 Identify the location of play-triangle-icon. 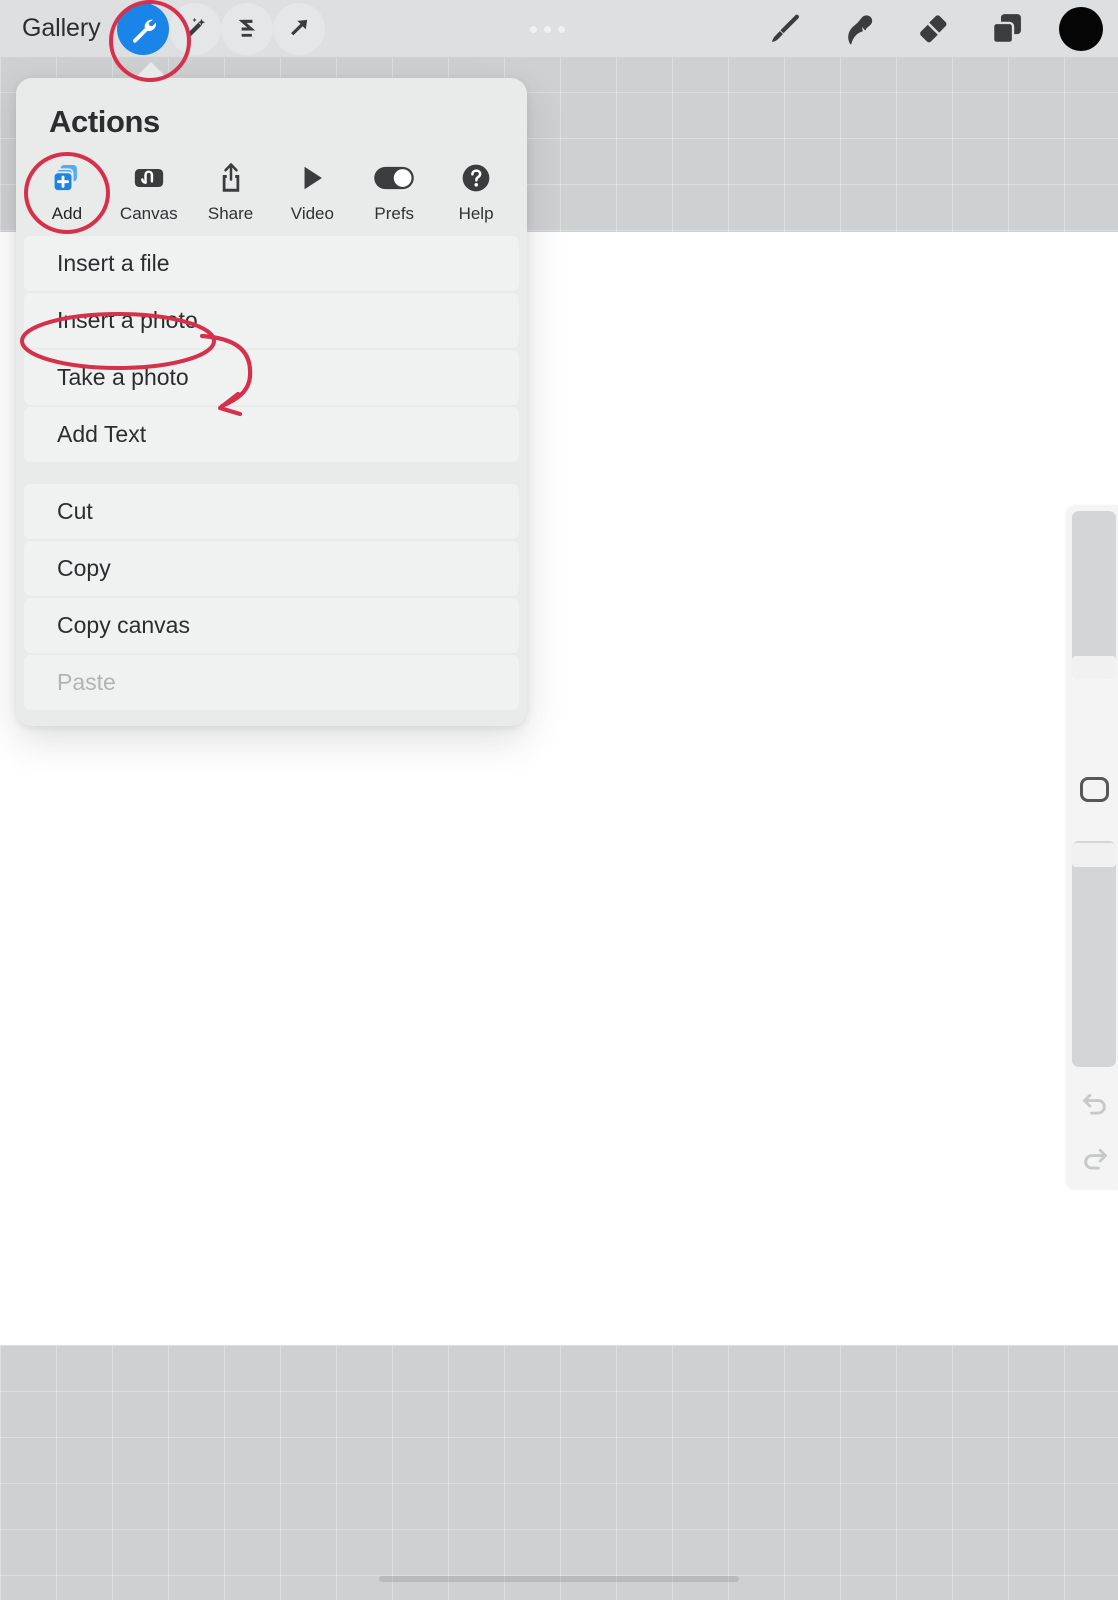
(312, 178).